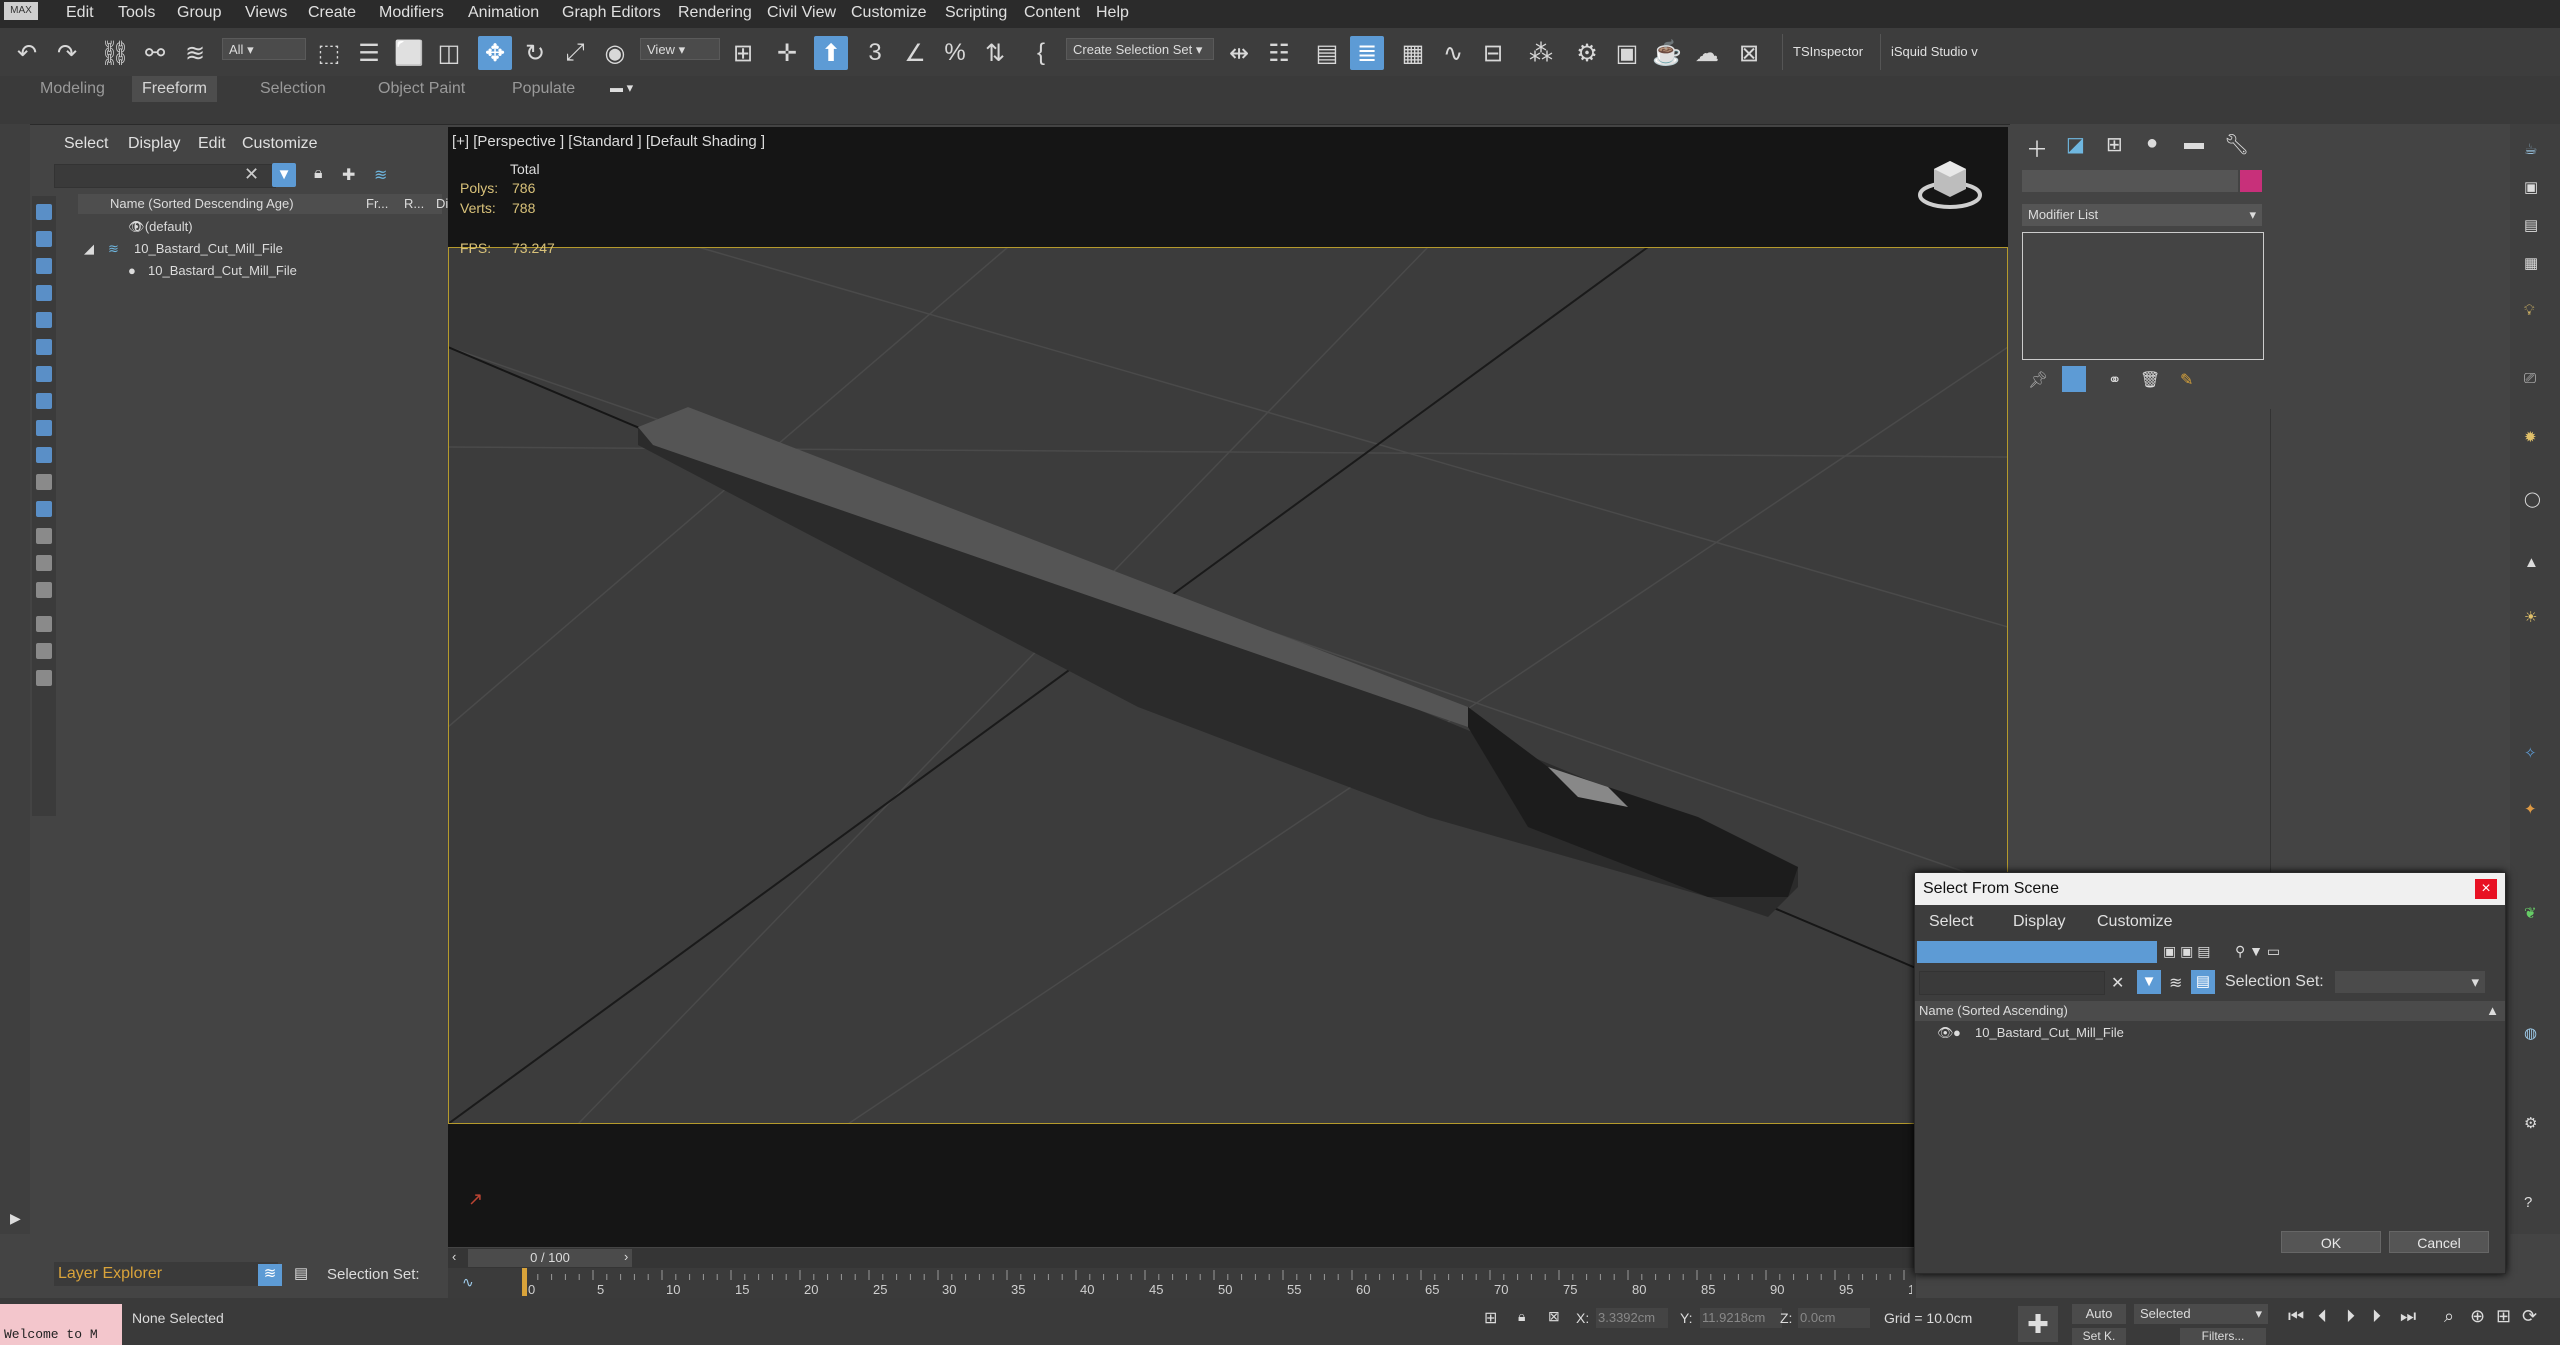 The height and width of the screenshot is (1345, 2560). Describe the element at coordinates (301, 1273) in the screenshot. I see `explorer-options-icon: ▤` at that location.